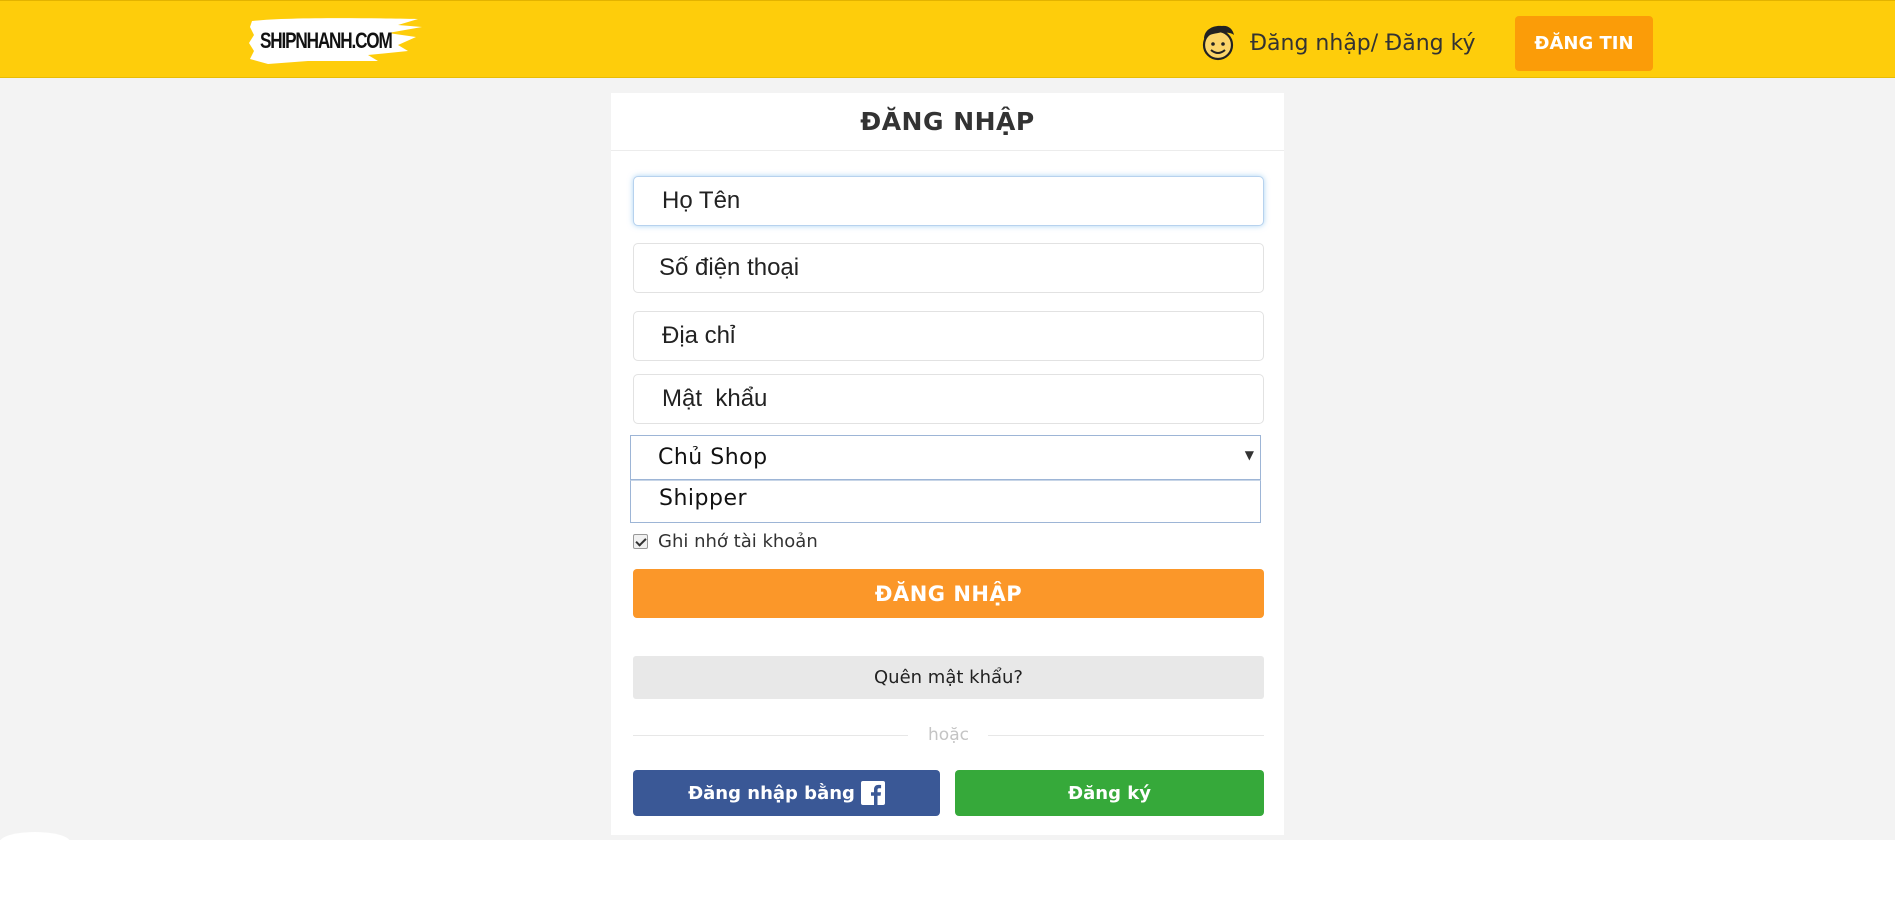  I want to click on facebook-login-button: Đăng nhập bằng, so click(786, 793).